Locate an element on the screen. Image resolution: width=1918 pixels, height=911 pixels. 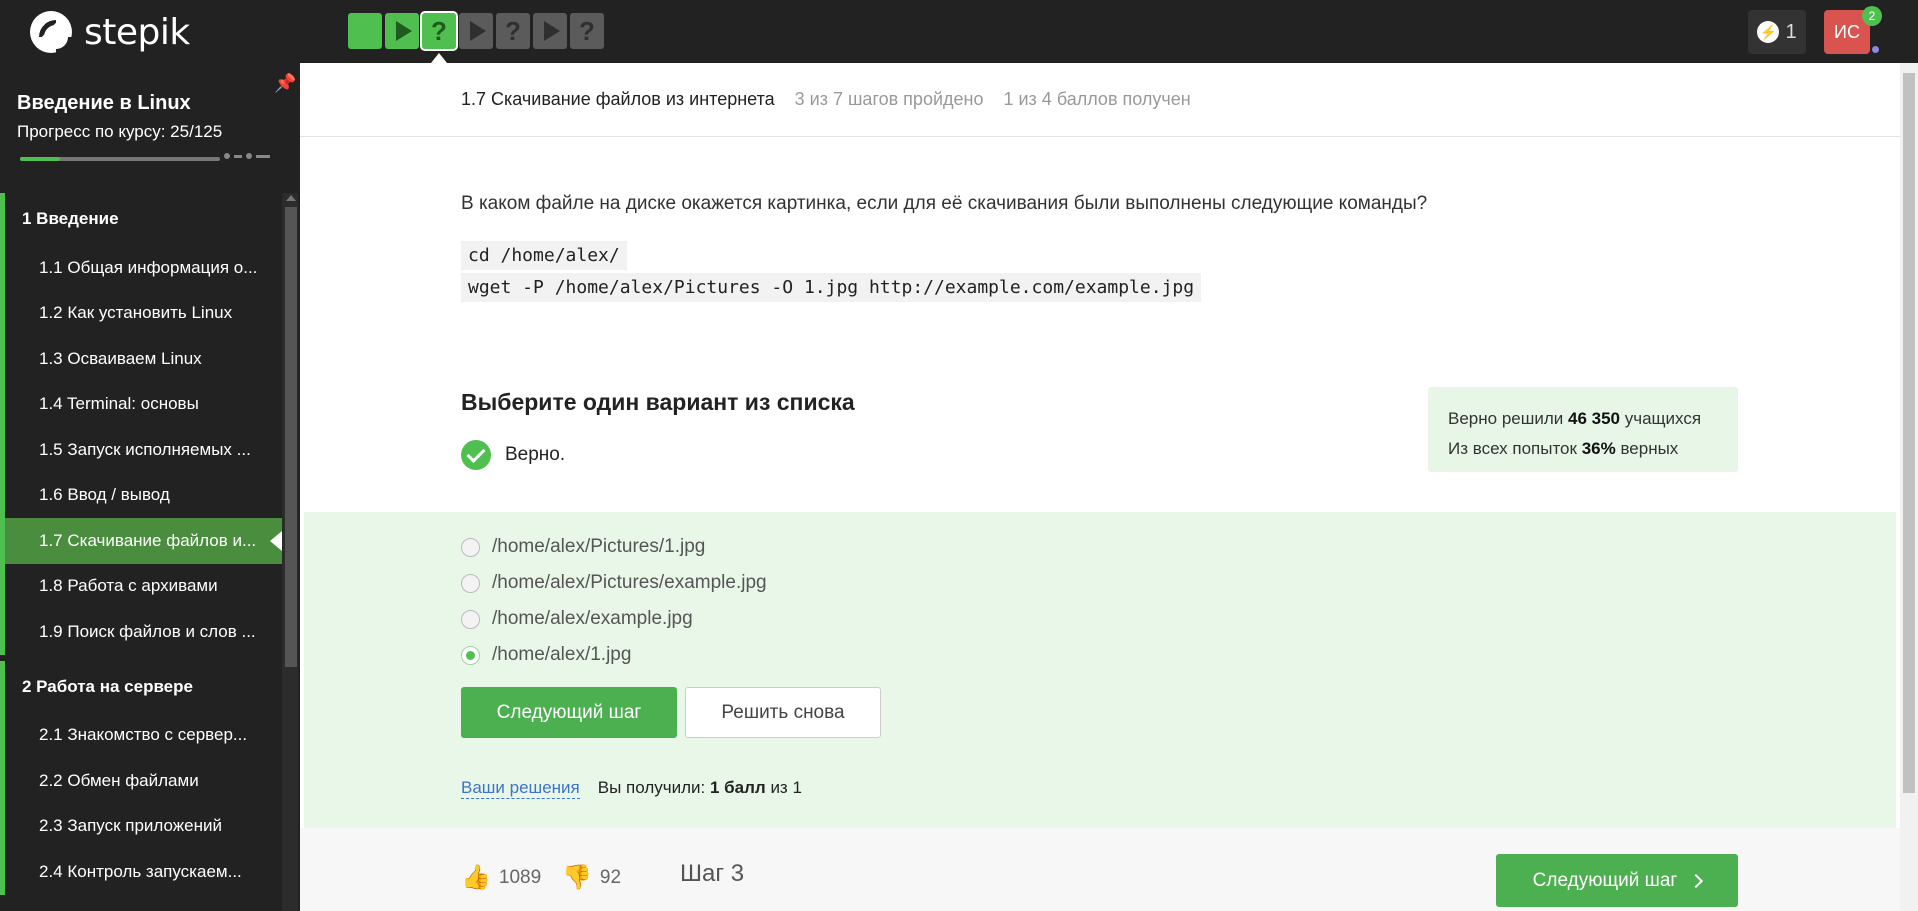
pin-icon: 📌 is located at coordinates (285, 83).